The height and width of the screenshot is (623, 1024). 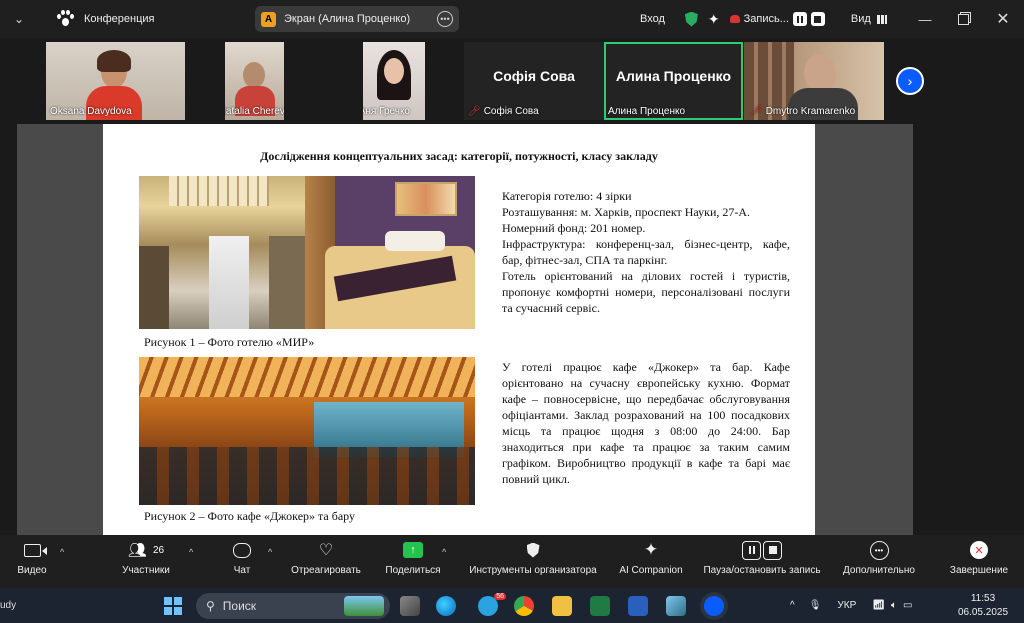 I want to click on search-icon: ⚲, so click(x=210, y=606).